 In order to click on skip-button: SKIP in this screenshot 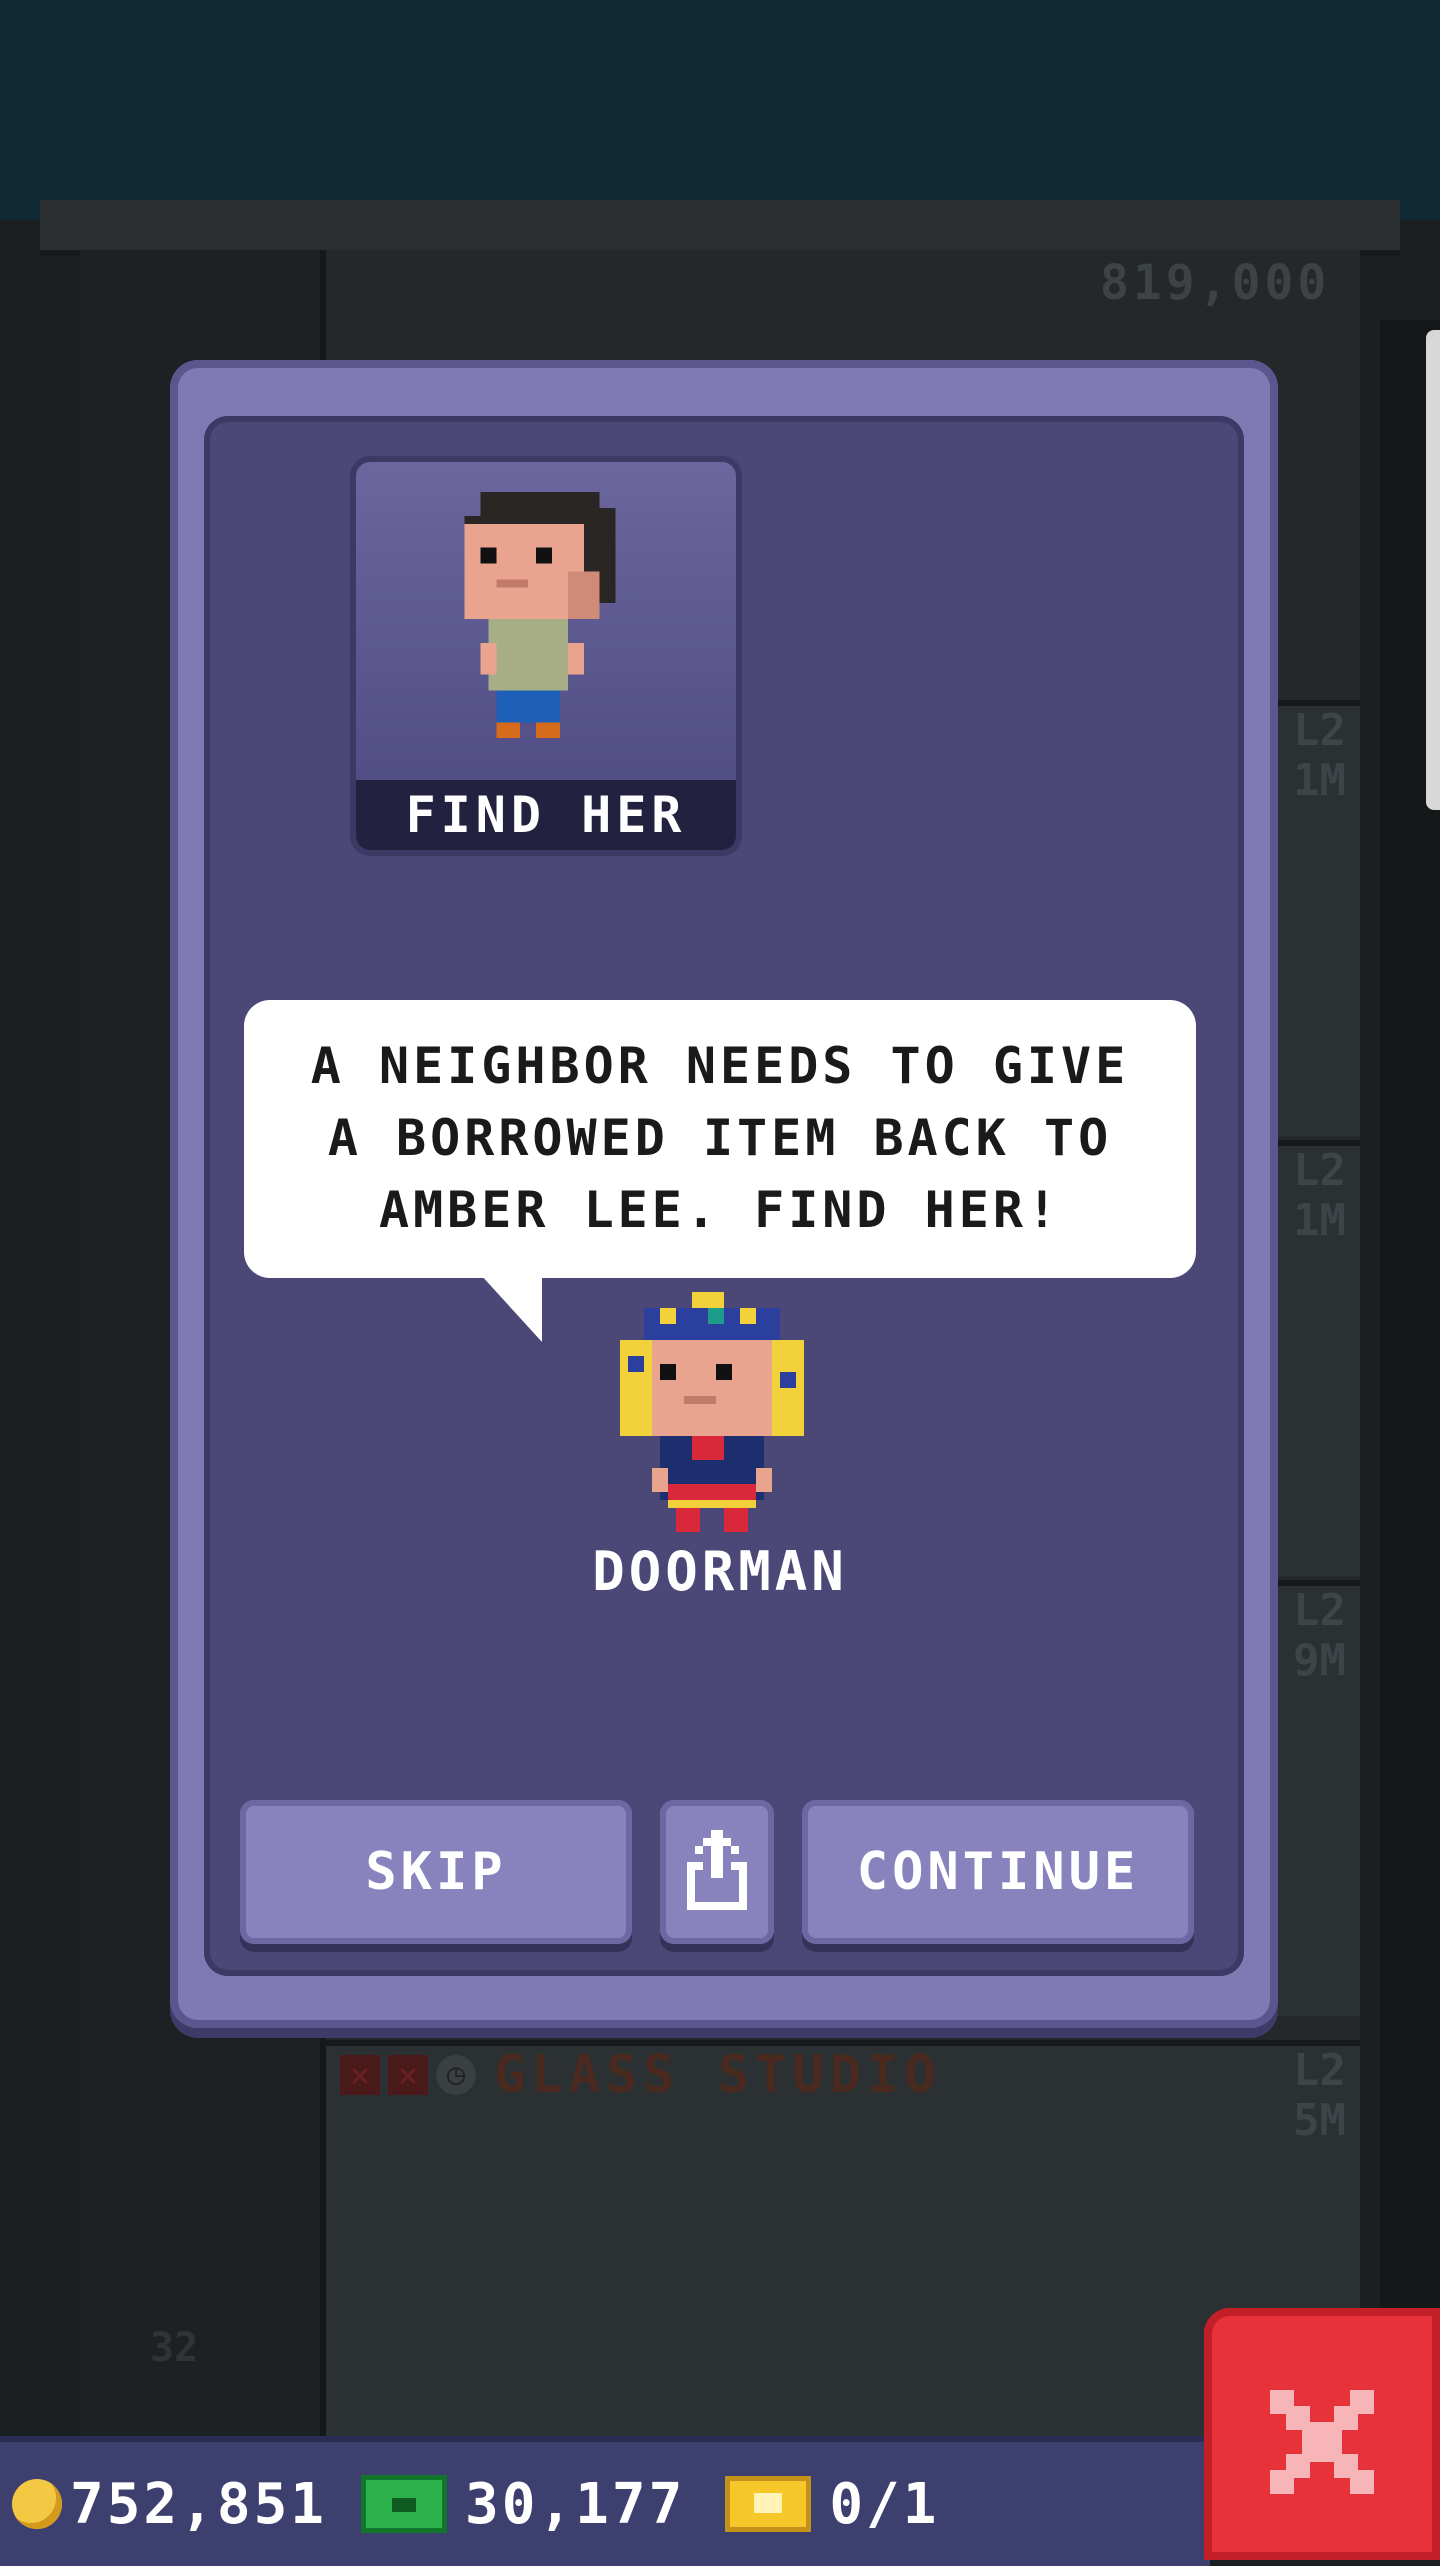, I will do `click(436, 1872)`.